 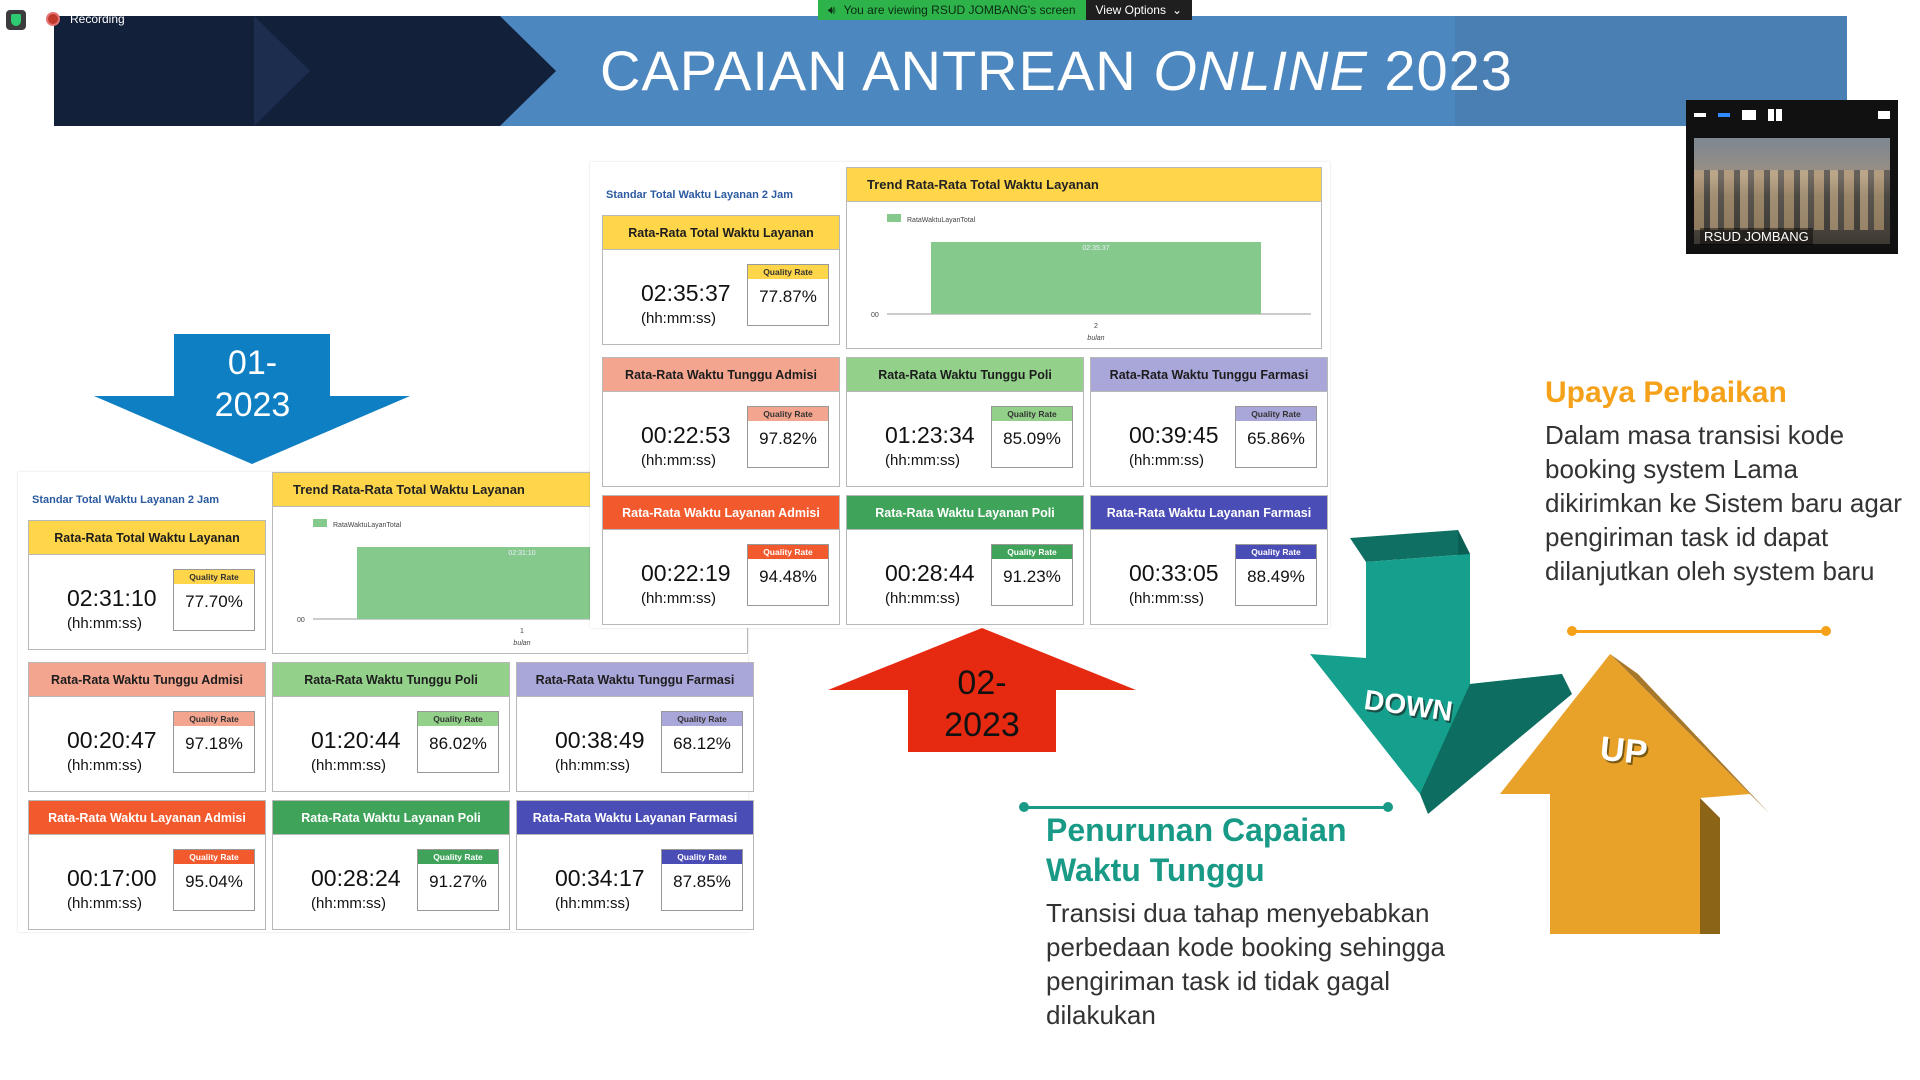 I want to click on banner-chevron, so click(x=282, y=71).